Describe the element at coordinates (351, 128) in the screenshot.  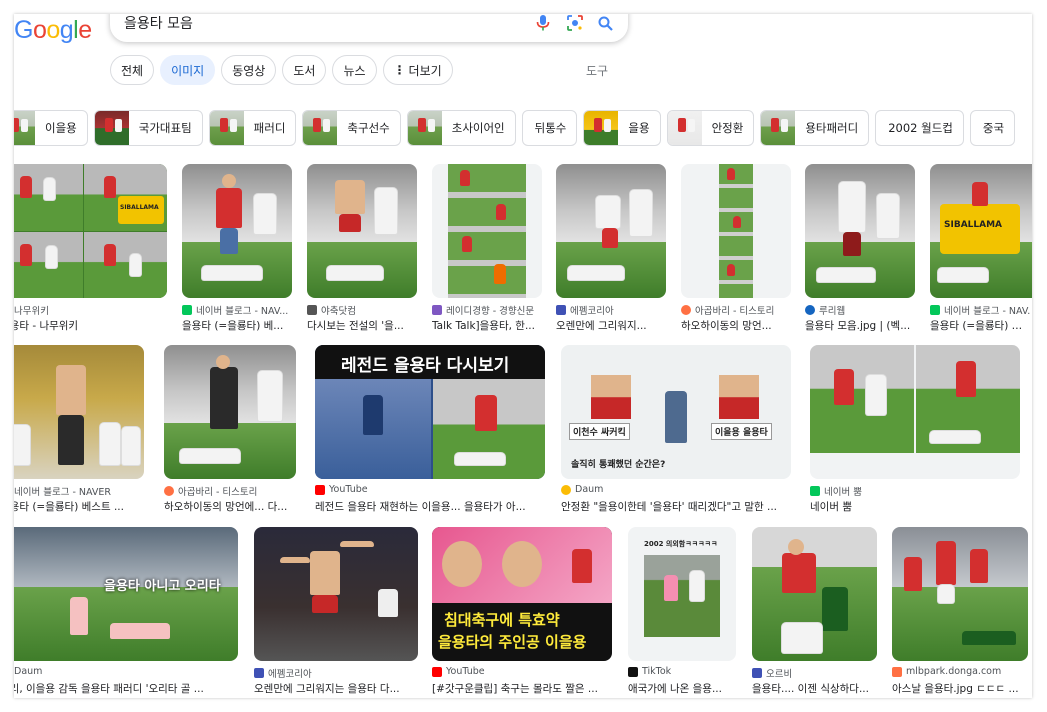
I see `refine-chip: 축구선수` at that location.